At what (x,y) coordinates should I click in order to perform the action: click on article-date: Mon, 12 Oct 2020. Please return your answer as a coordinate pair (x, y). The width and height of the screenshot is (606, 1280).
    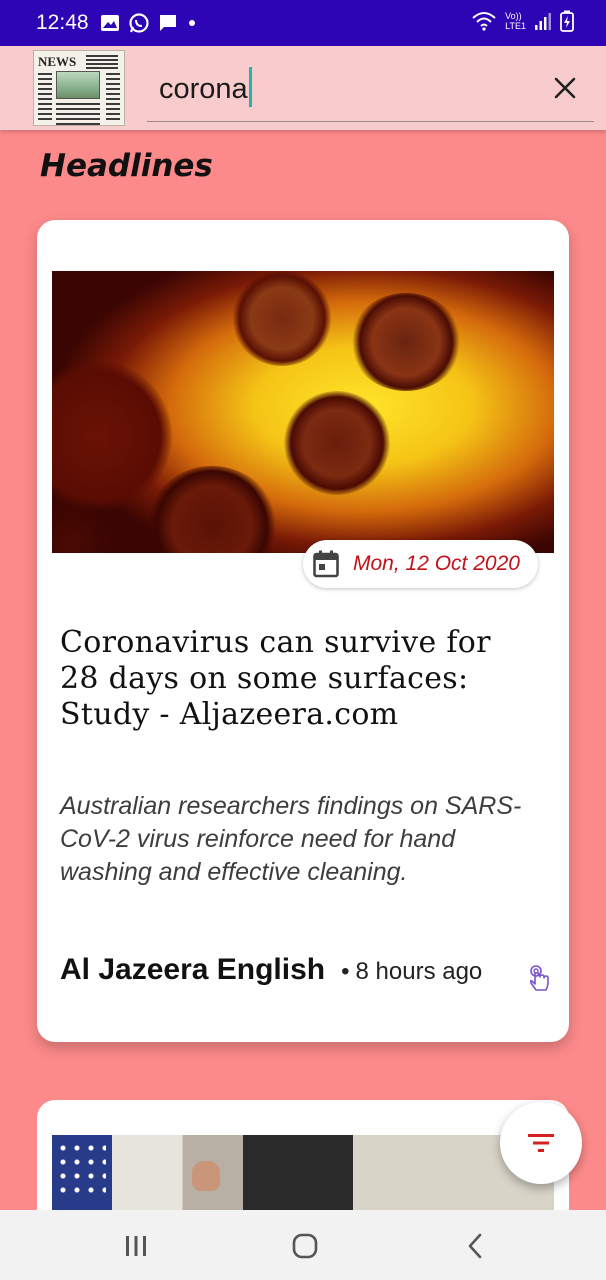
    Looking at the image, I should click on (436, 563).